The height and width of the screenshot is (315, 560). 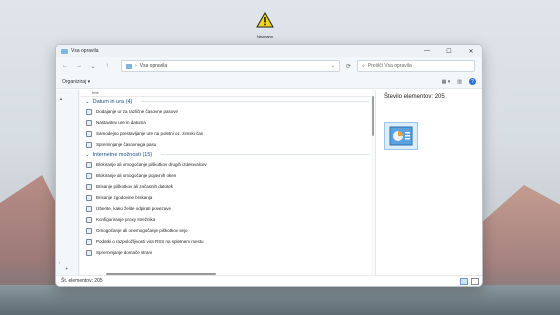 I want to click on address-dropdown-button: ⌄, so click(x=333, y=66).